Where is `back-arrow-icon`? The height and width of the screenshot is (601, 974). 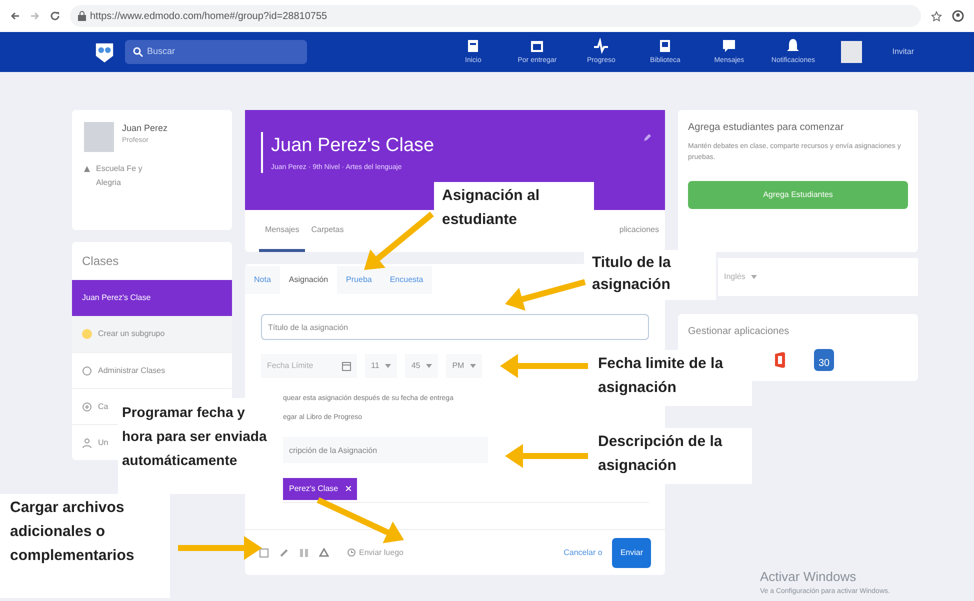
back-arrow-icon is located at coordinates (15, 16).